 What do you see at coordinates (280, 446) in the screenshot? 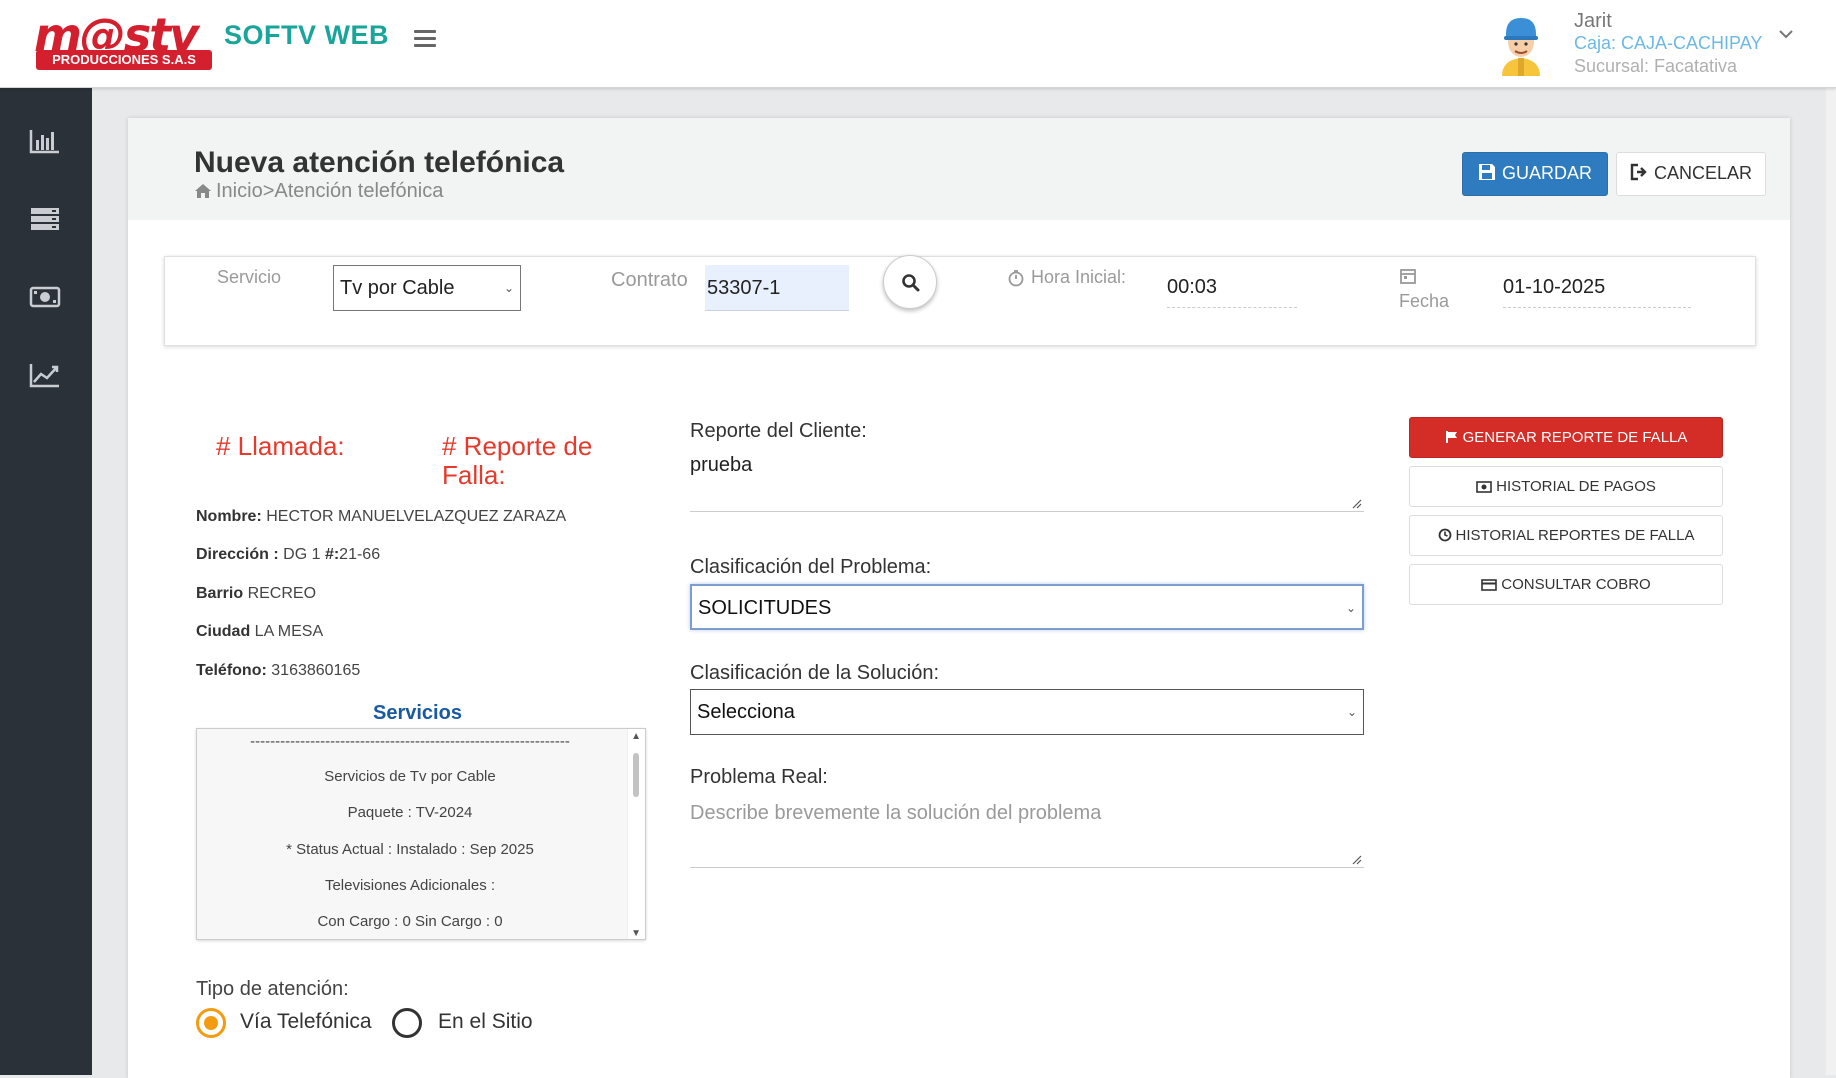
I see `llamada-label: # Llamada:` at bounding box center [280, 446].